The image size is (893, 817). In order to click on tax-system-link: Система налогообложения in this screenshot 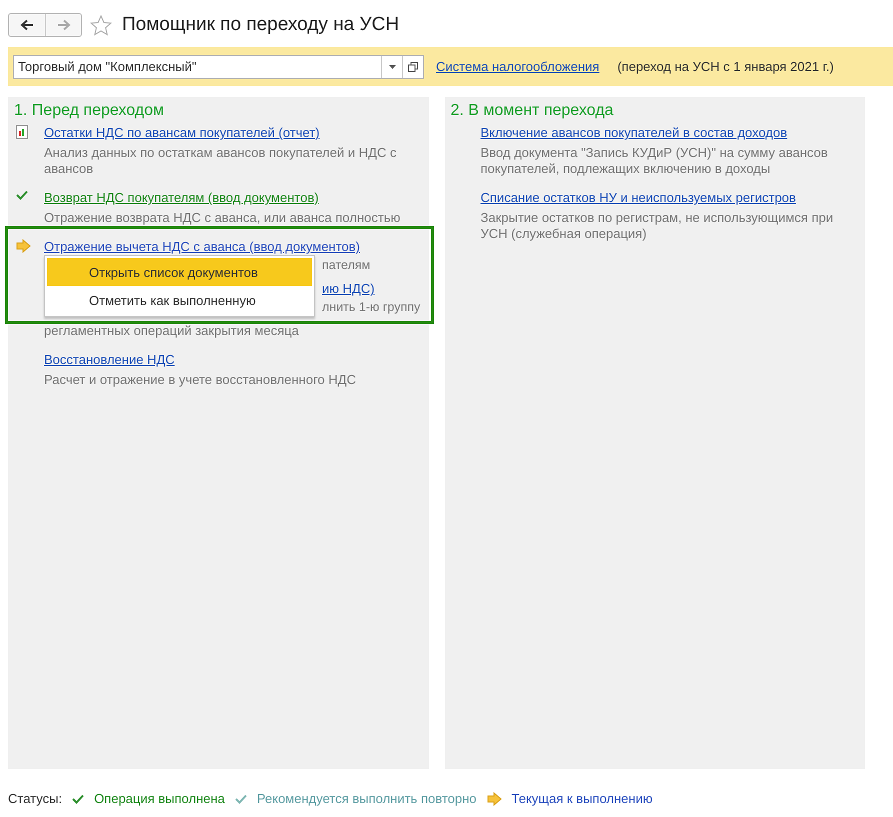, I will do `click(518, 66)`.